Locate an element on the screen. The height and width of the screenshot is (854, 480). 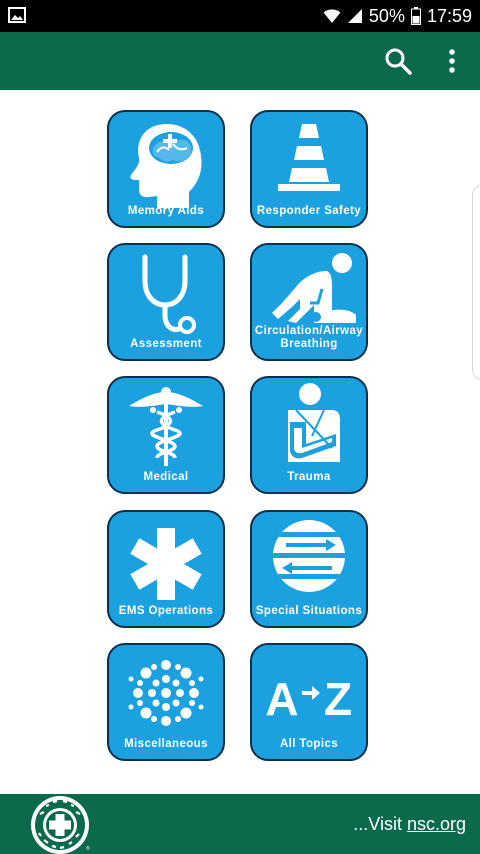
tile-miscellaneous: Miscellaneous is located at coordinates (166, 702).